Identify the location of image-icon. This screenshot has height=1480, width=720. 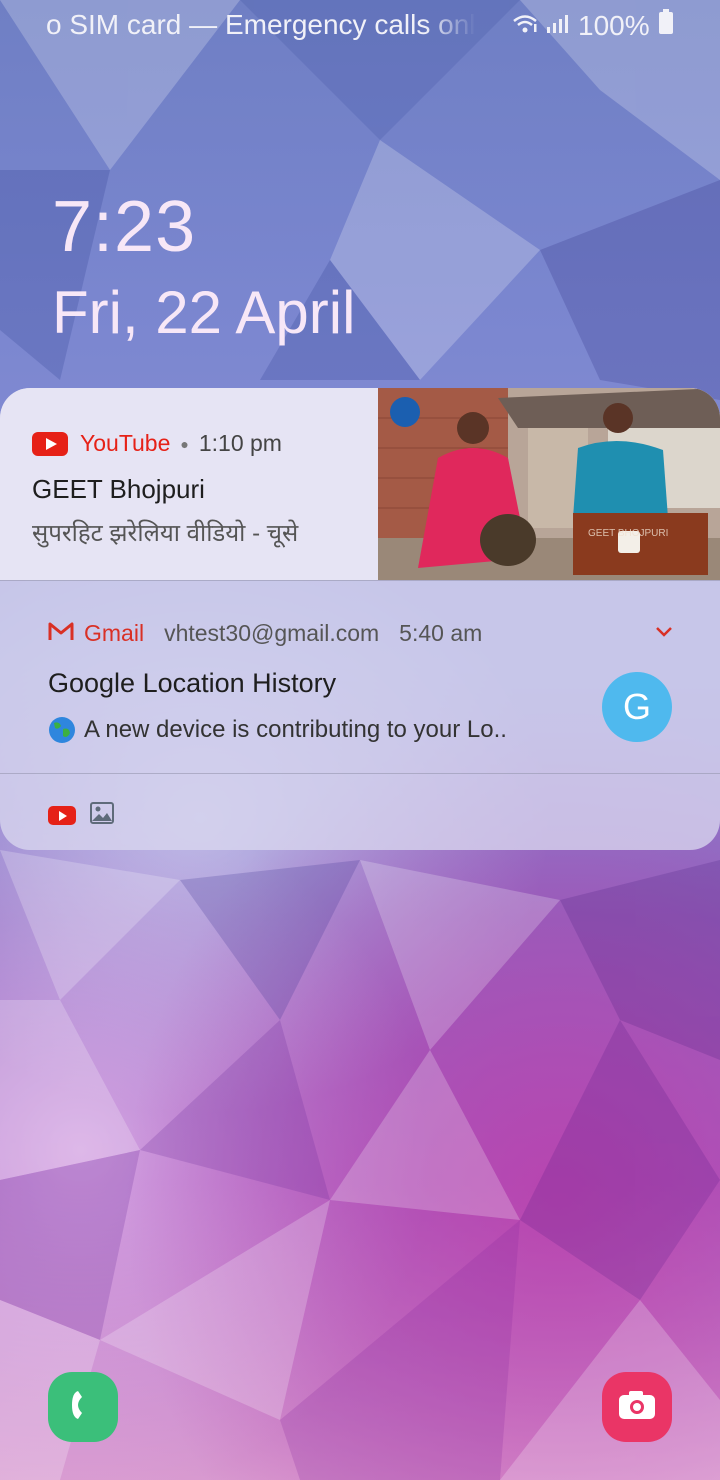
(102, 815).